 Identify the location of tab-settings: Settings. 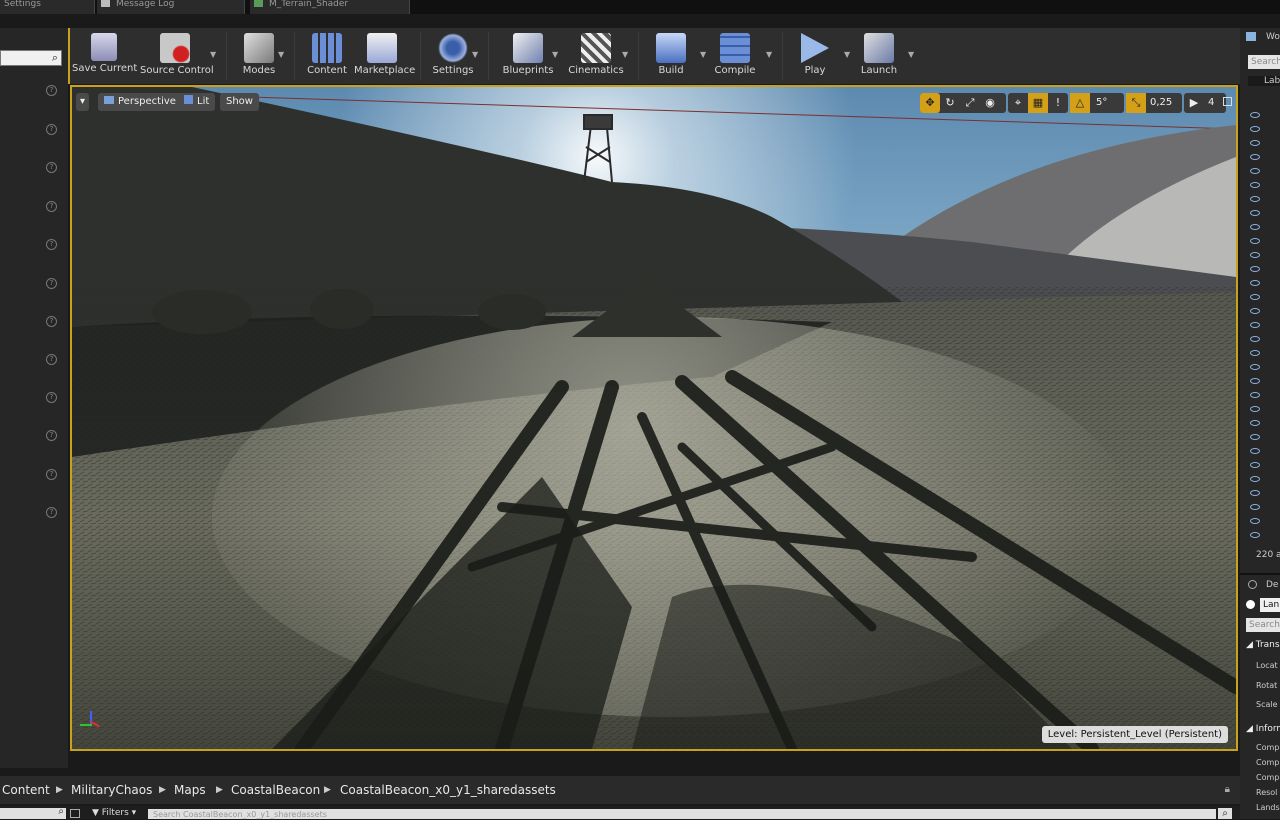
(47, 7).